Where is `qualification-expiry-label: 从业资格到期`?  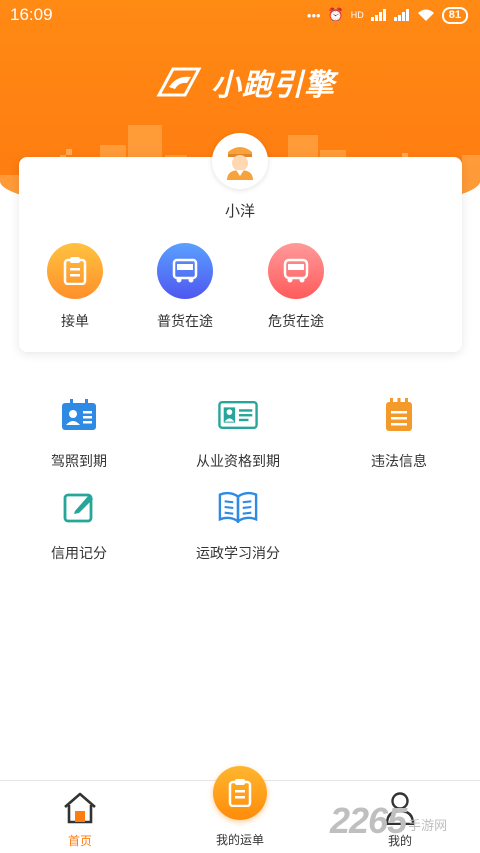 qualification-expiry-label: 从业资格到期 is located at coordinates (238, 461).